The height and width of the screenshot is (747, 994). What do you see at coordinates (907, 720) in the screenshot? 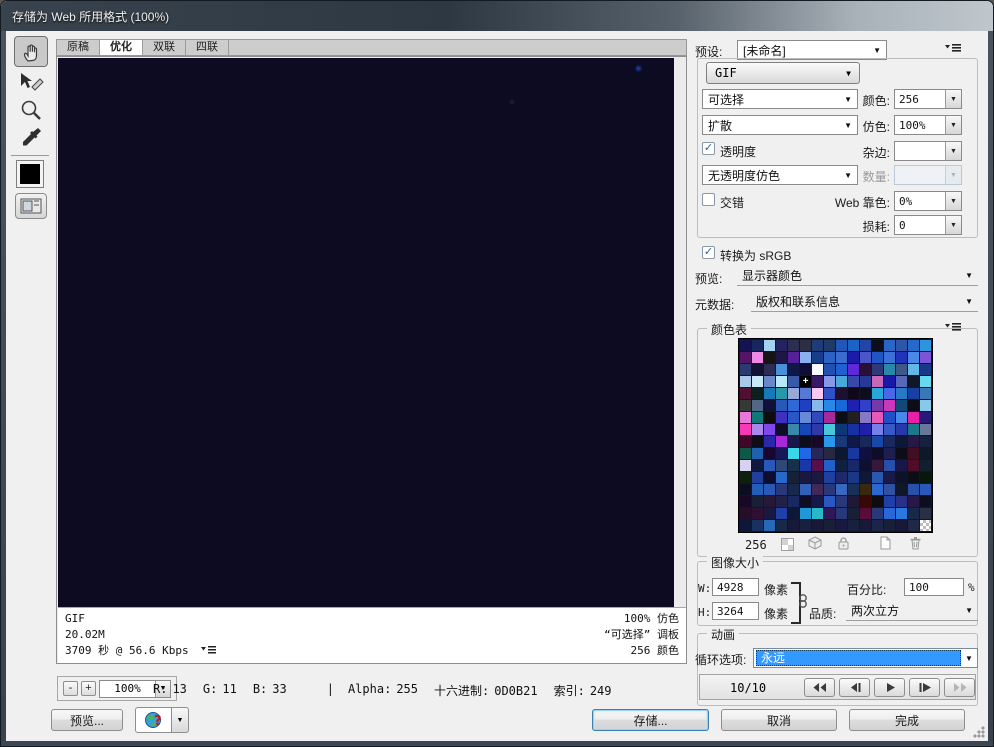
I see `done-button: 完成` at bounding box center [907, 720].